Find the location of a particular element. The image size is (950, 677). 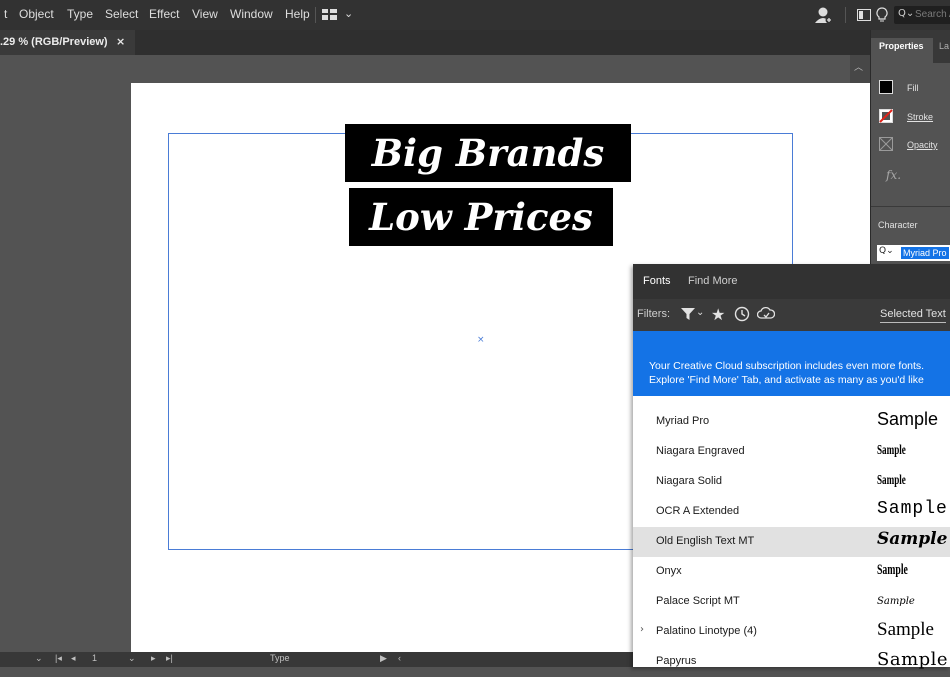

font-name: Palace Script MT is located at coordinates (698, 601).